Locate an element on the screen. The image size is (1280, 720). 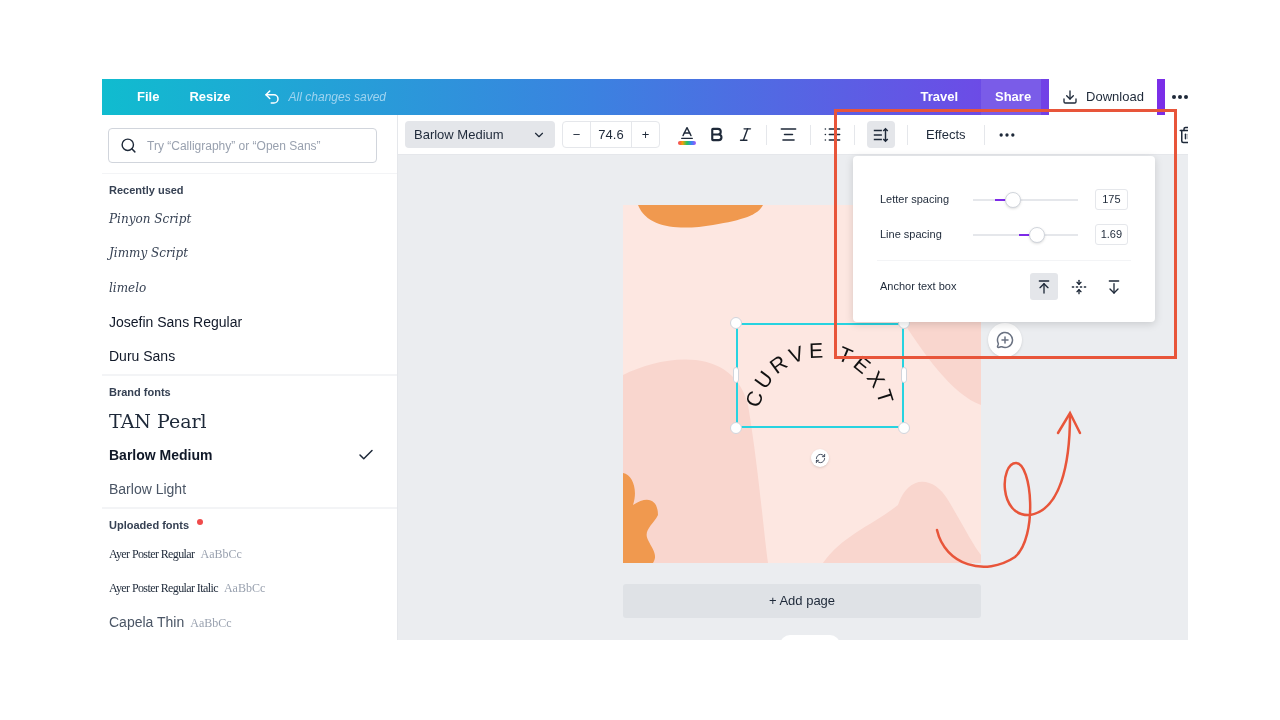
save-status: All changes saved is located at coordinates (337, 97).